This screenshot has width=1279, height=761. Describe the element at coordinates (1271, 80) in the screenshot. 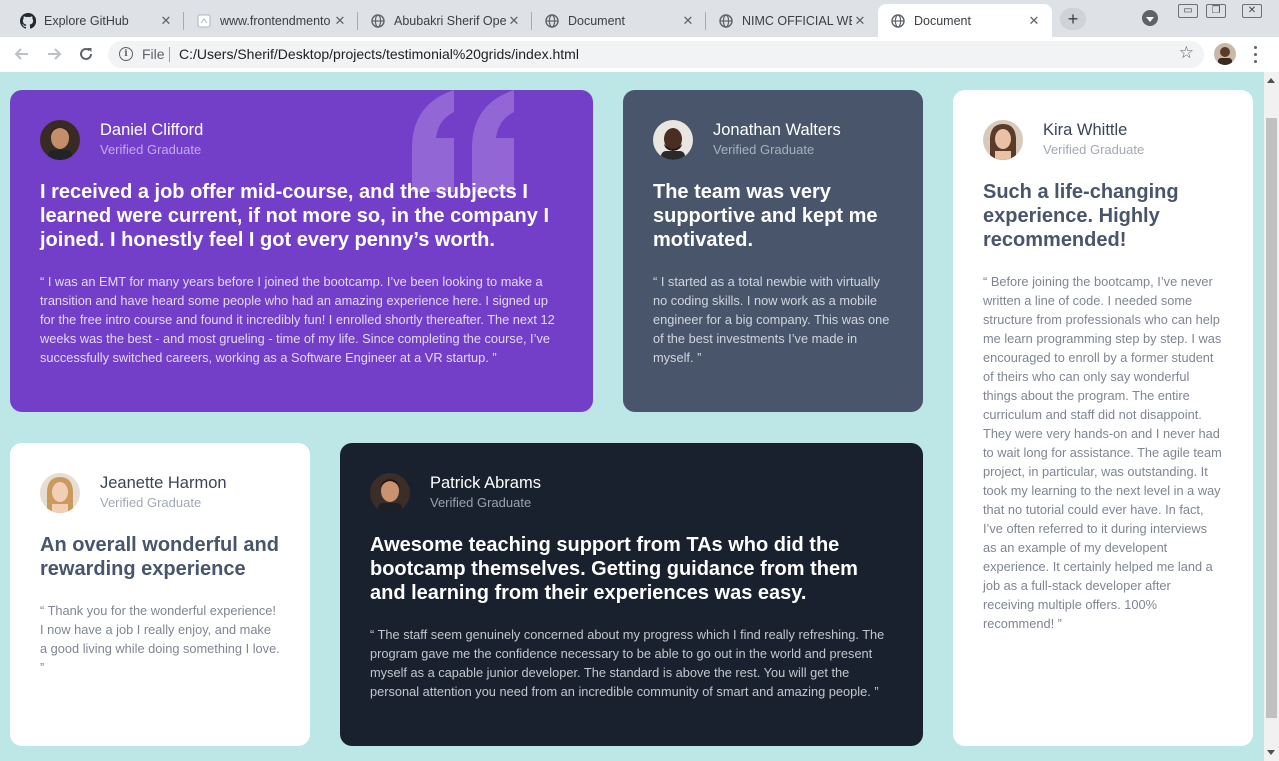

I see `scroll-up-icon` at that location.